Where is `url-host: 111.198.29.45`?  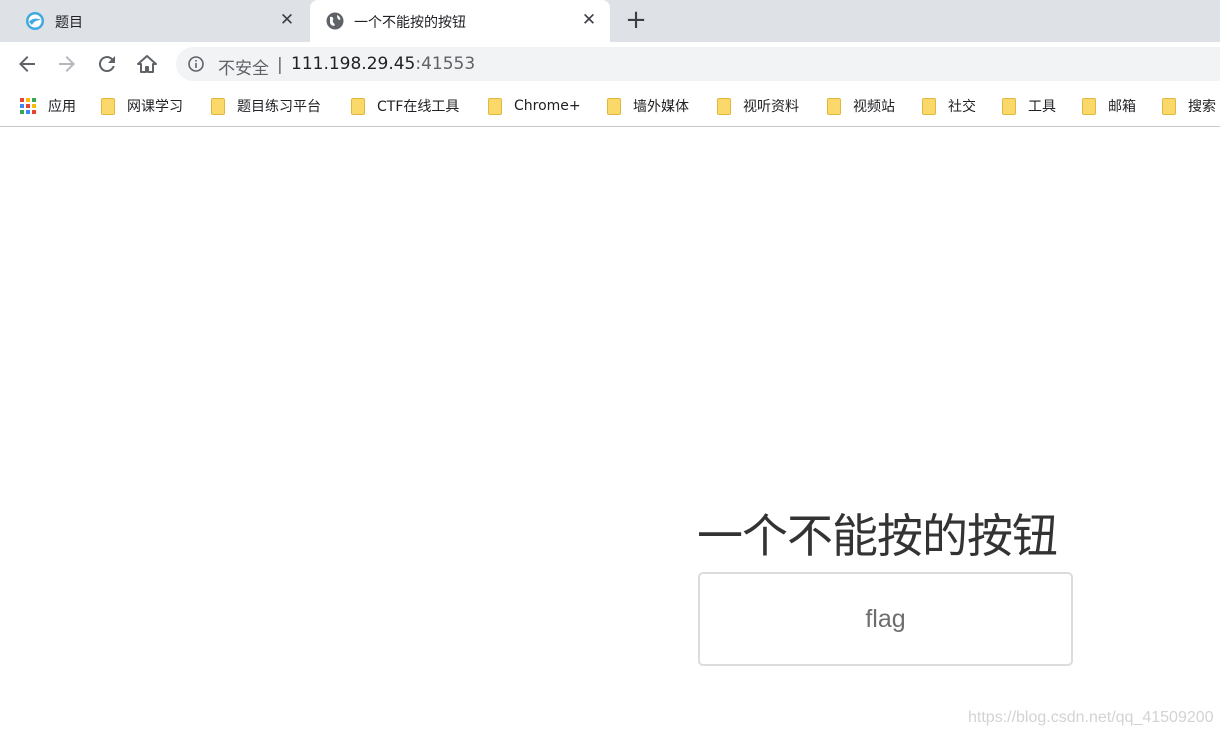
url-host: 111.198.29.45 is located at coordinates (353, 64).